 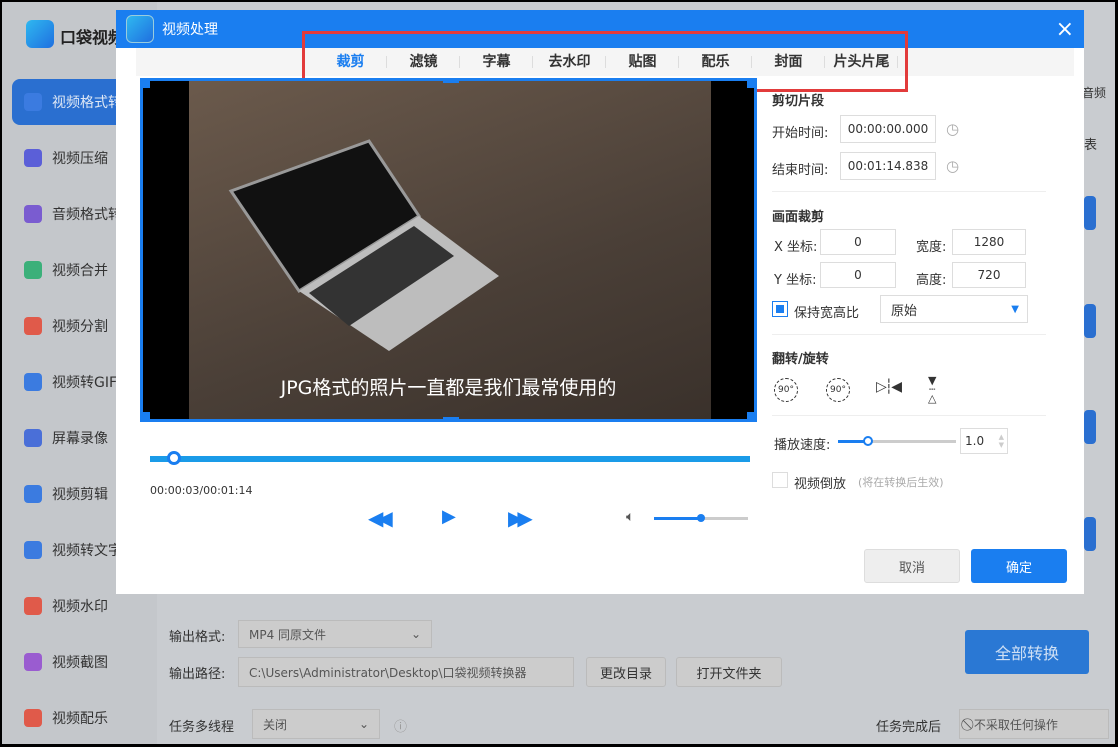 What do you see at coordinates (335, 634) in the screenshot?
I see `format-select: MP4 同原文件 ⌄` at bounding box center [335, 634].